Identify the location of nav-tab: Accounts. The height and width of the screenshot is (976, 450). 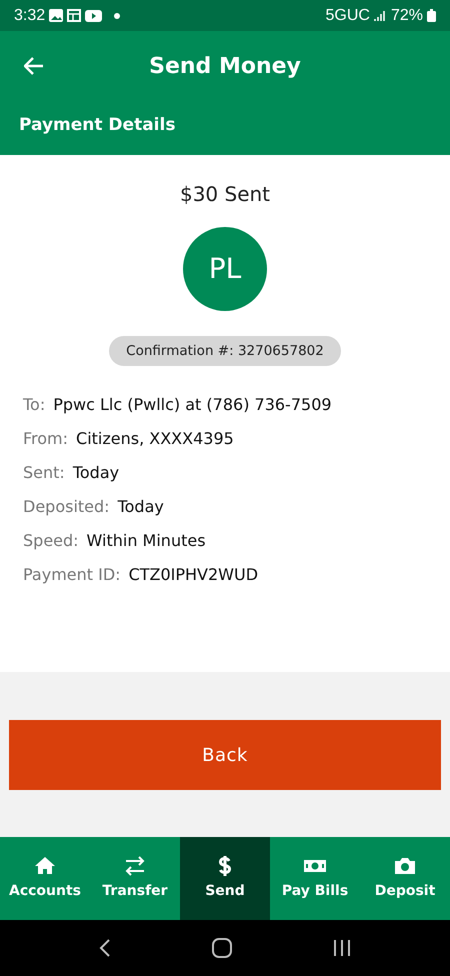
(45, 878).